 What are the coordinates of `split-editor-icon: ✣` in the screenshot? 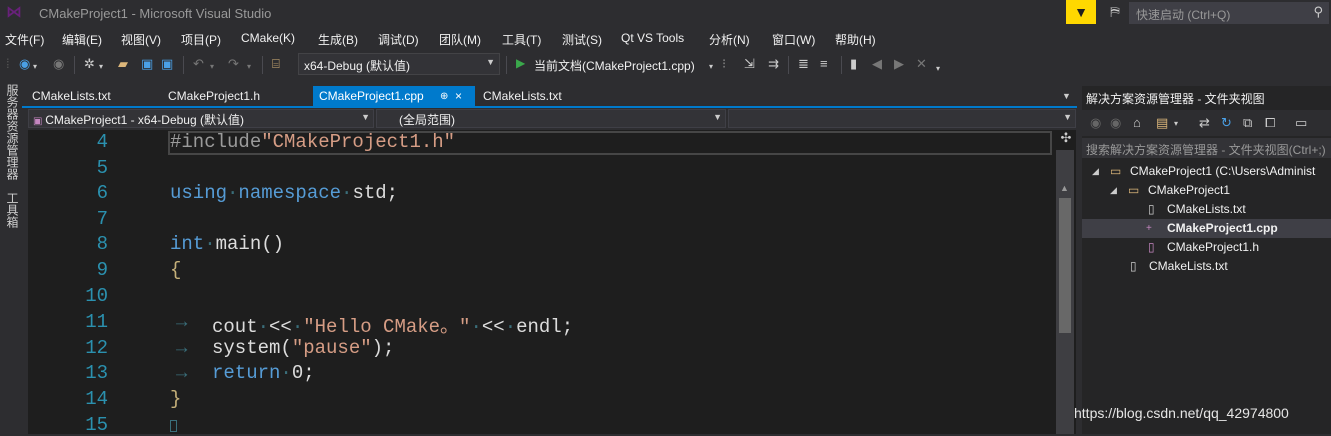 It's located at (1066, 138).